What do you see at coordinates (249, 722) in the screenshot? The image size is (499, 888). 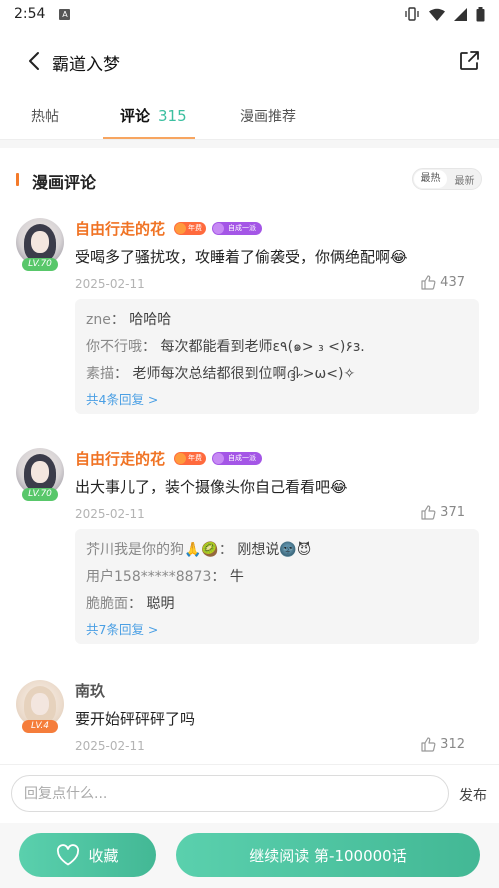 I see `comment-item: LV.4 南玖 要开始砰砰砰了吗 2025-02-11 312` at bounding box center [249, 722].